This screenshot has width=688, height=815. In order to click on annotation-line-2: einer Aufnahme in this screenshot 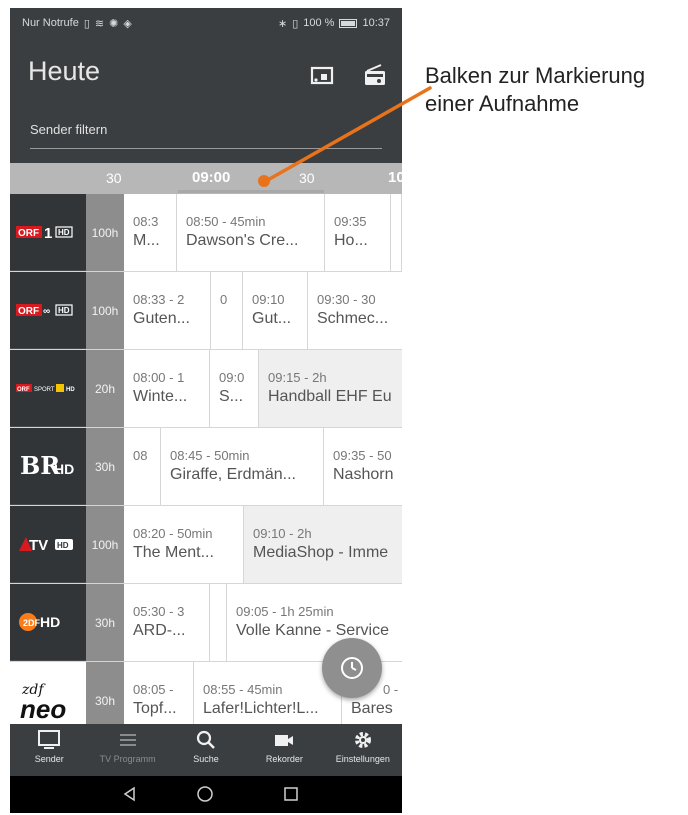, I will do `click(502, 103)`.